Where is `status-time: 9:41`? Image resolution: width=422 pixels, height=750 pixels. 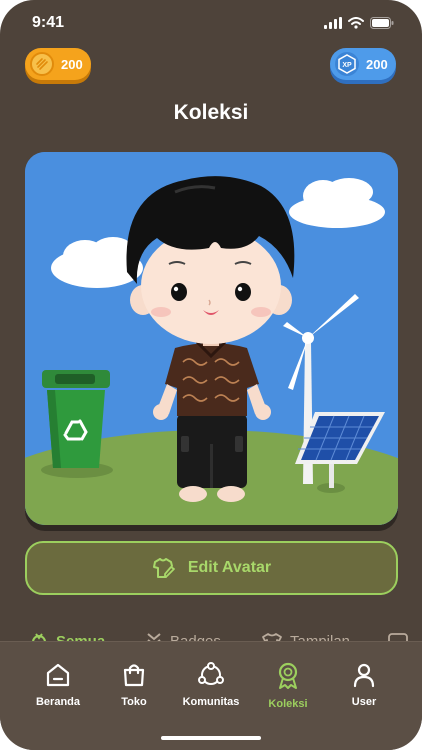 status-time: 9:41 is located at coordinates (48, 22).